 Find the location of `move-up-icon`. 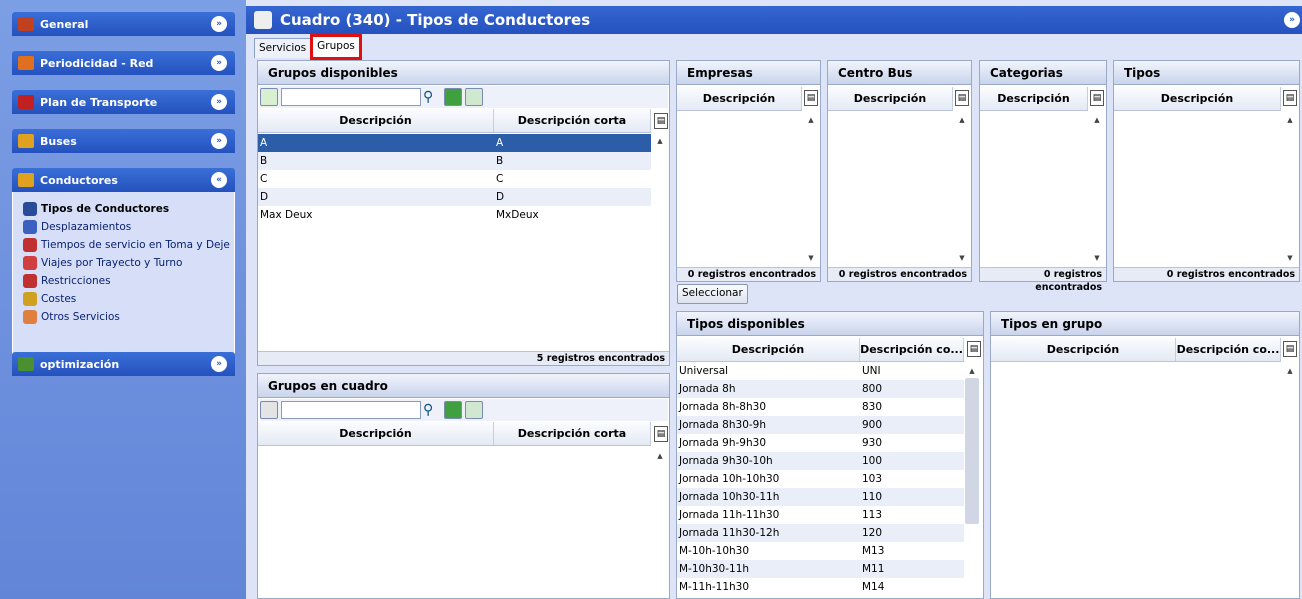

move-up-icon is located at coordinates (269, 410).